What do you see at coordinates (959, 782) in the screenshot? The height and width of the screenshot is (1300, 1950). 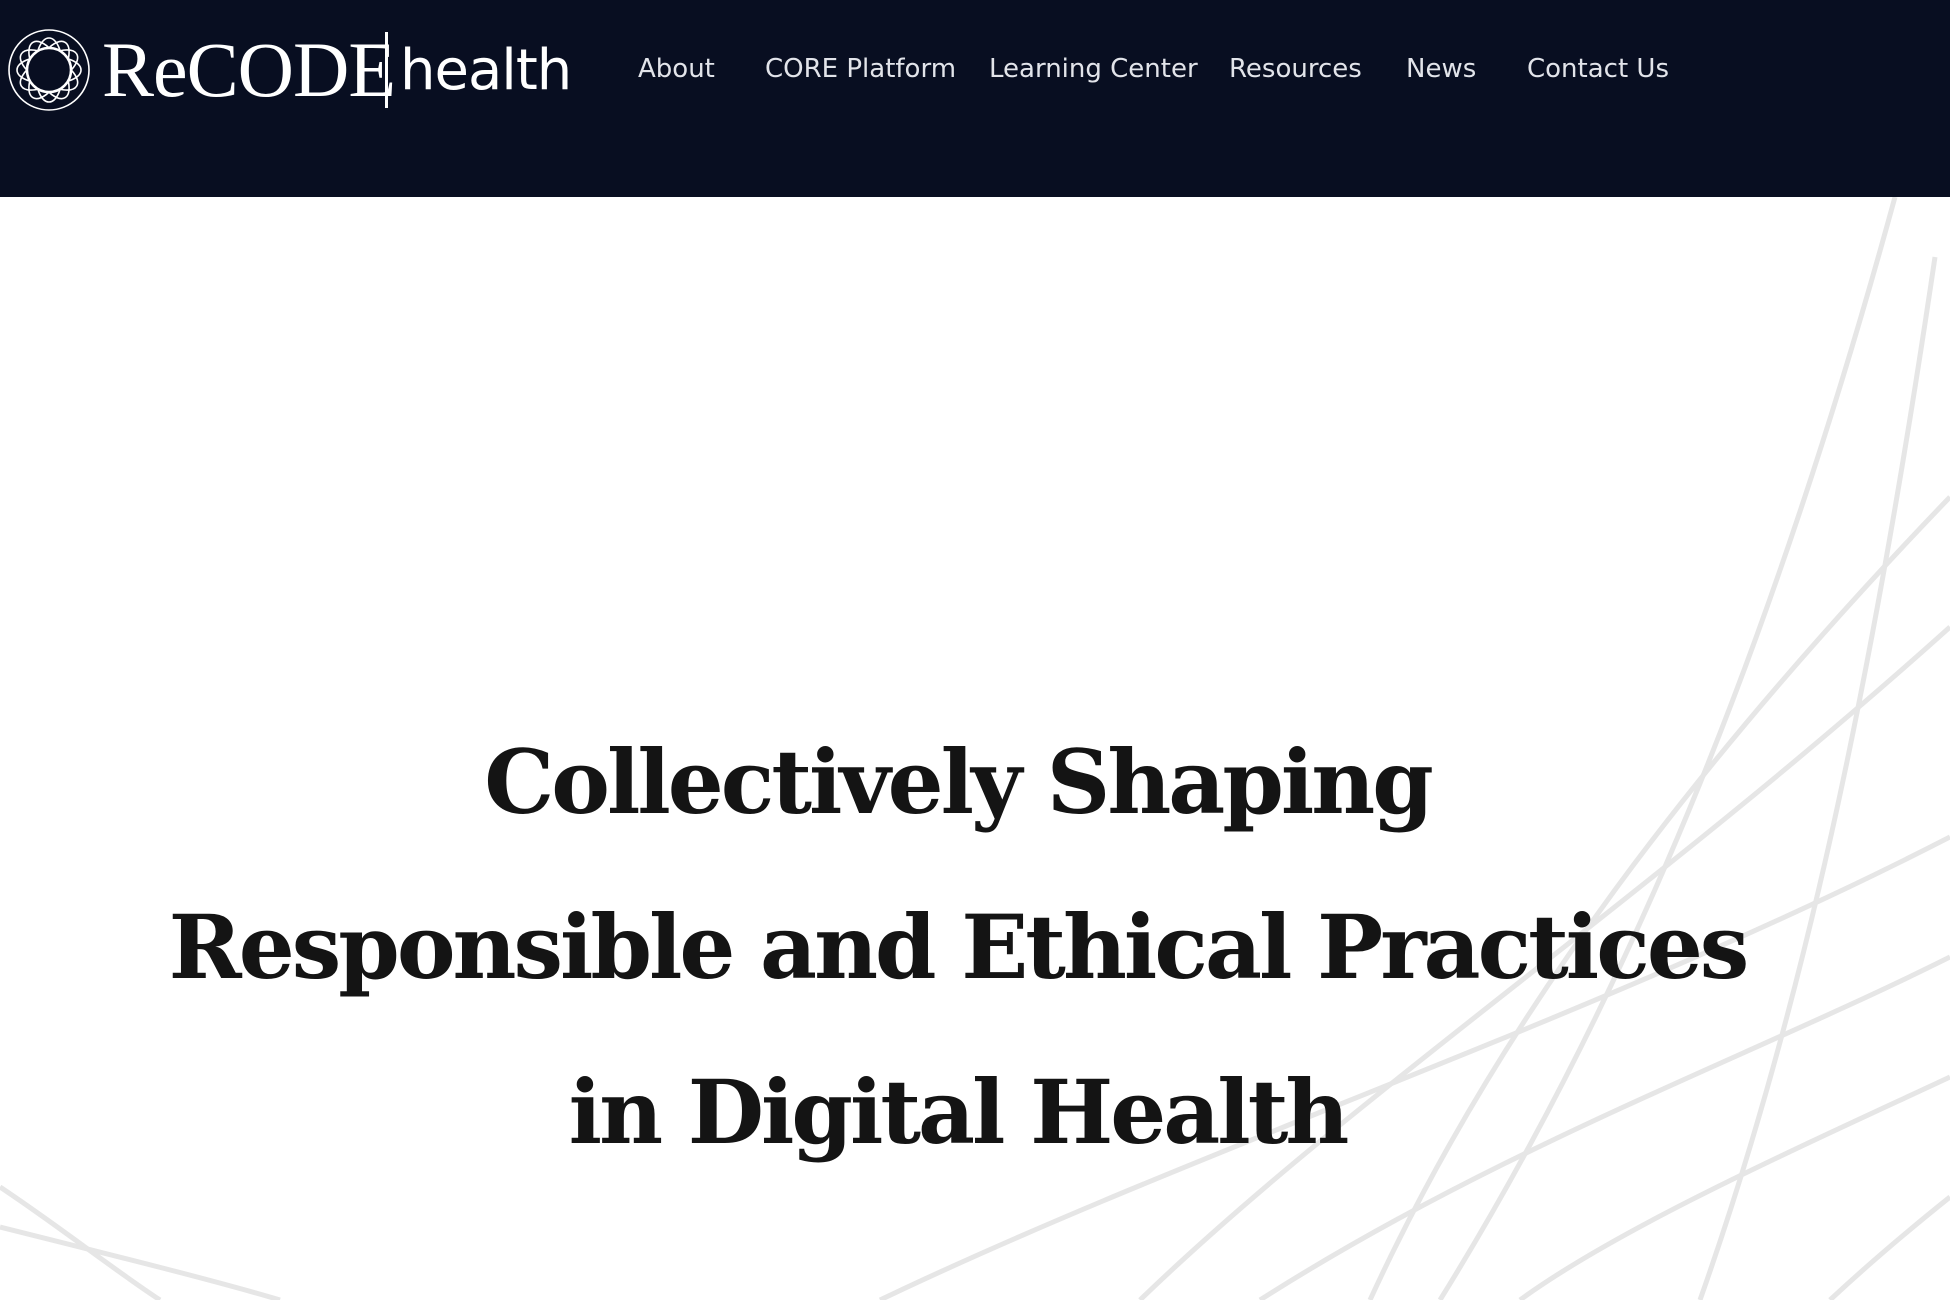 I see `hero-line-1: Collectively Shaping` at bounding box center [959, 782].